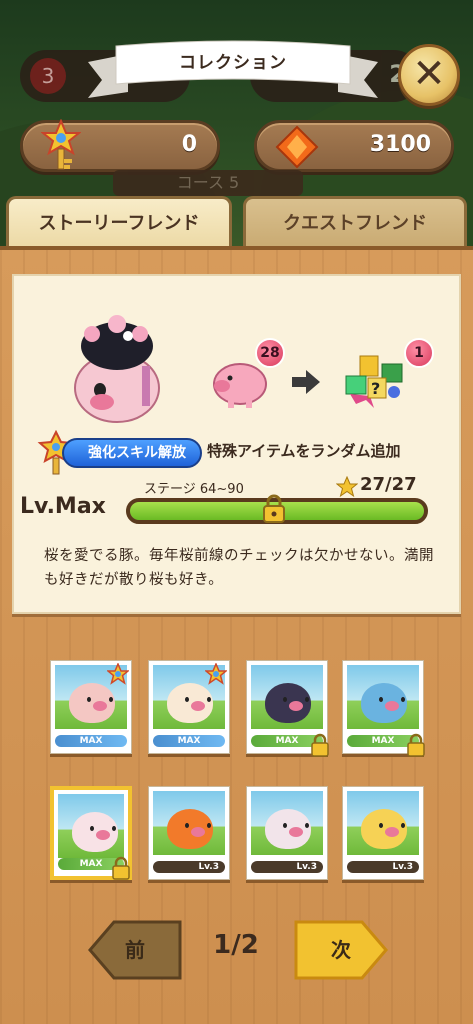 Image resolution: width=473 pixels, height=1024 pixels. What do you see at coordinates (400, 144) in the screenshot?
I see `gems-value: 3100` at bounding box center [400, 144].